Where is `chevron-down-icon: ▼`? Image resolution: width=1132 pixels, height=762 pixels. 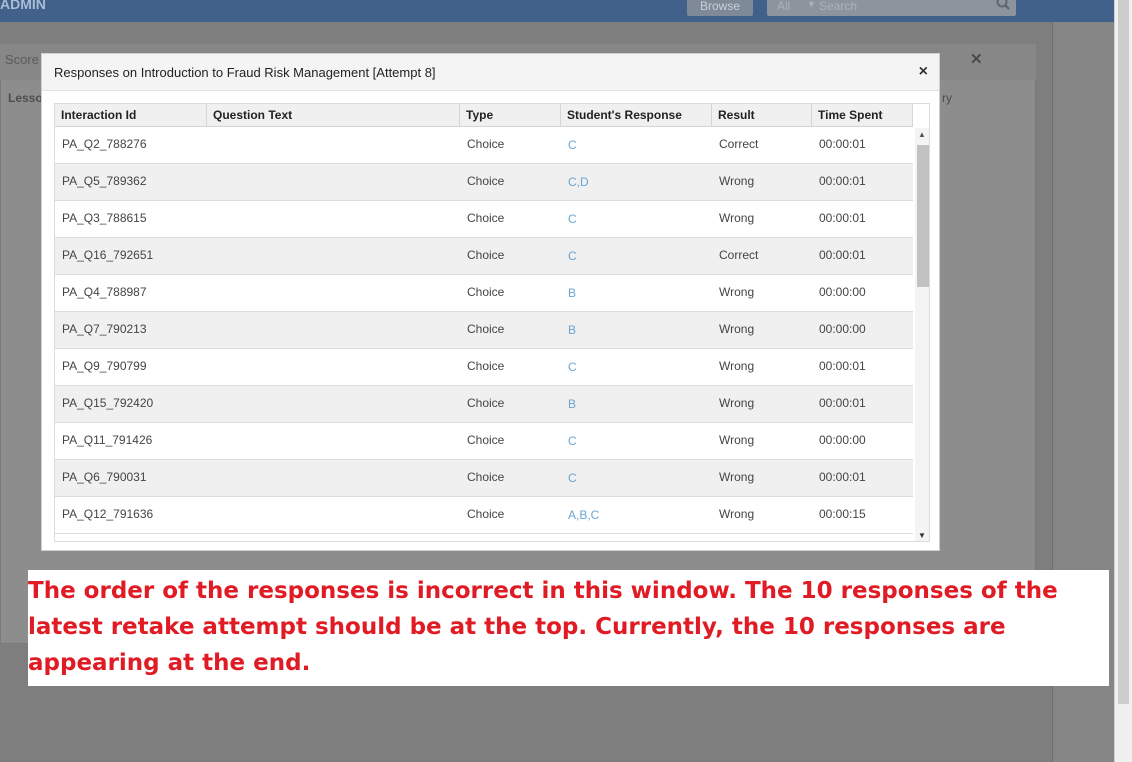
chevron-down-icon: ▼ is located at coordinates (811, 4).